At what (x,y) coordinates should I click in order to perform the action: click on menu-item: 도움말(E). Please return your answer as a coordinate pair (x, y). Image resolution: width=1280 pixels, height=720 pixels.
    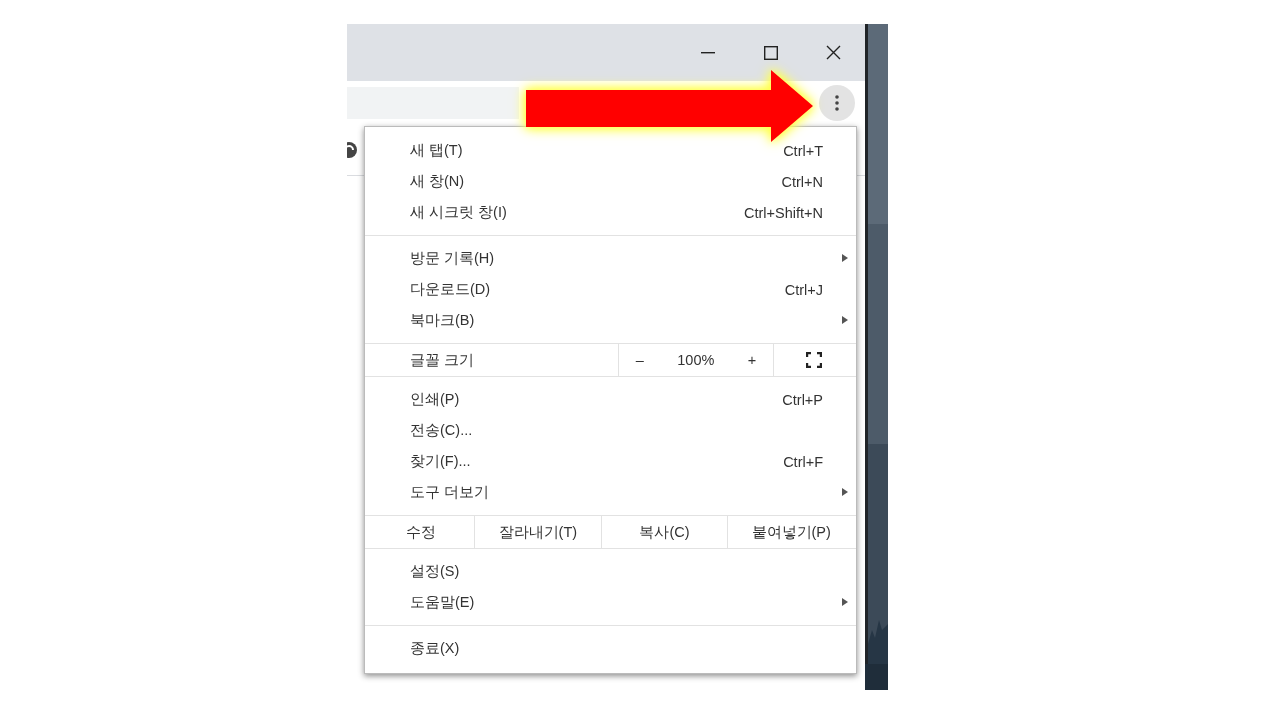
    Looking at the image, I should click on (610, 602).